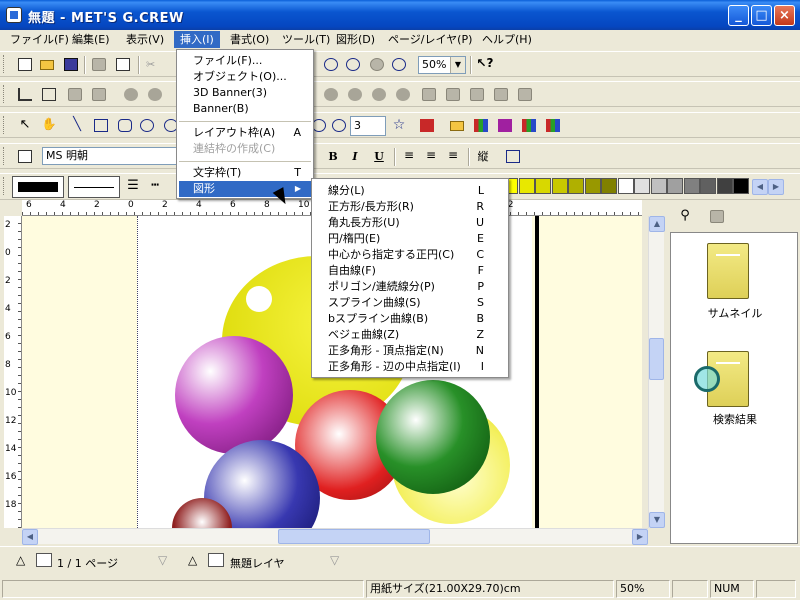 The image size is (800, 600). What do you see at coordinates (403, 94) in the screenshot?
I see `chord-button` at bounding box center [403, 94].